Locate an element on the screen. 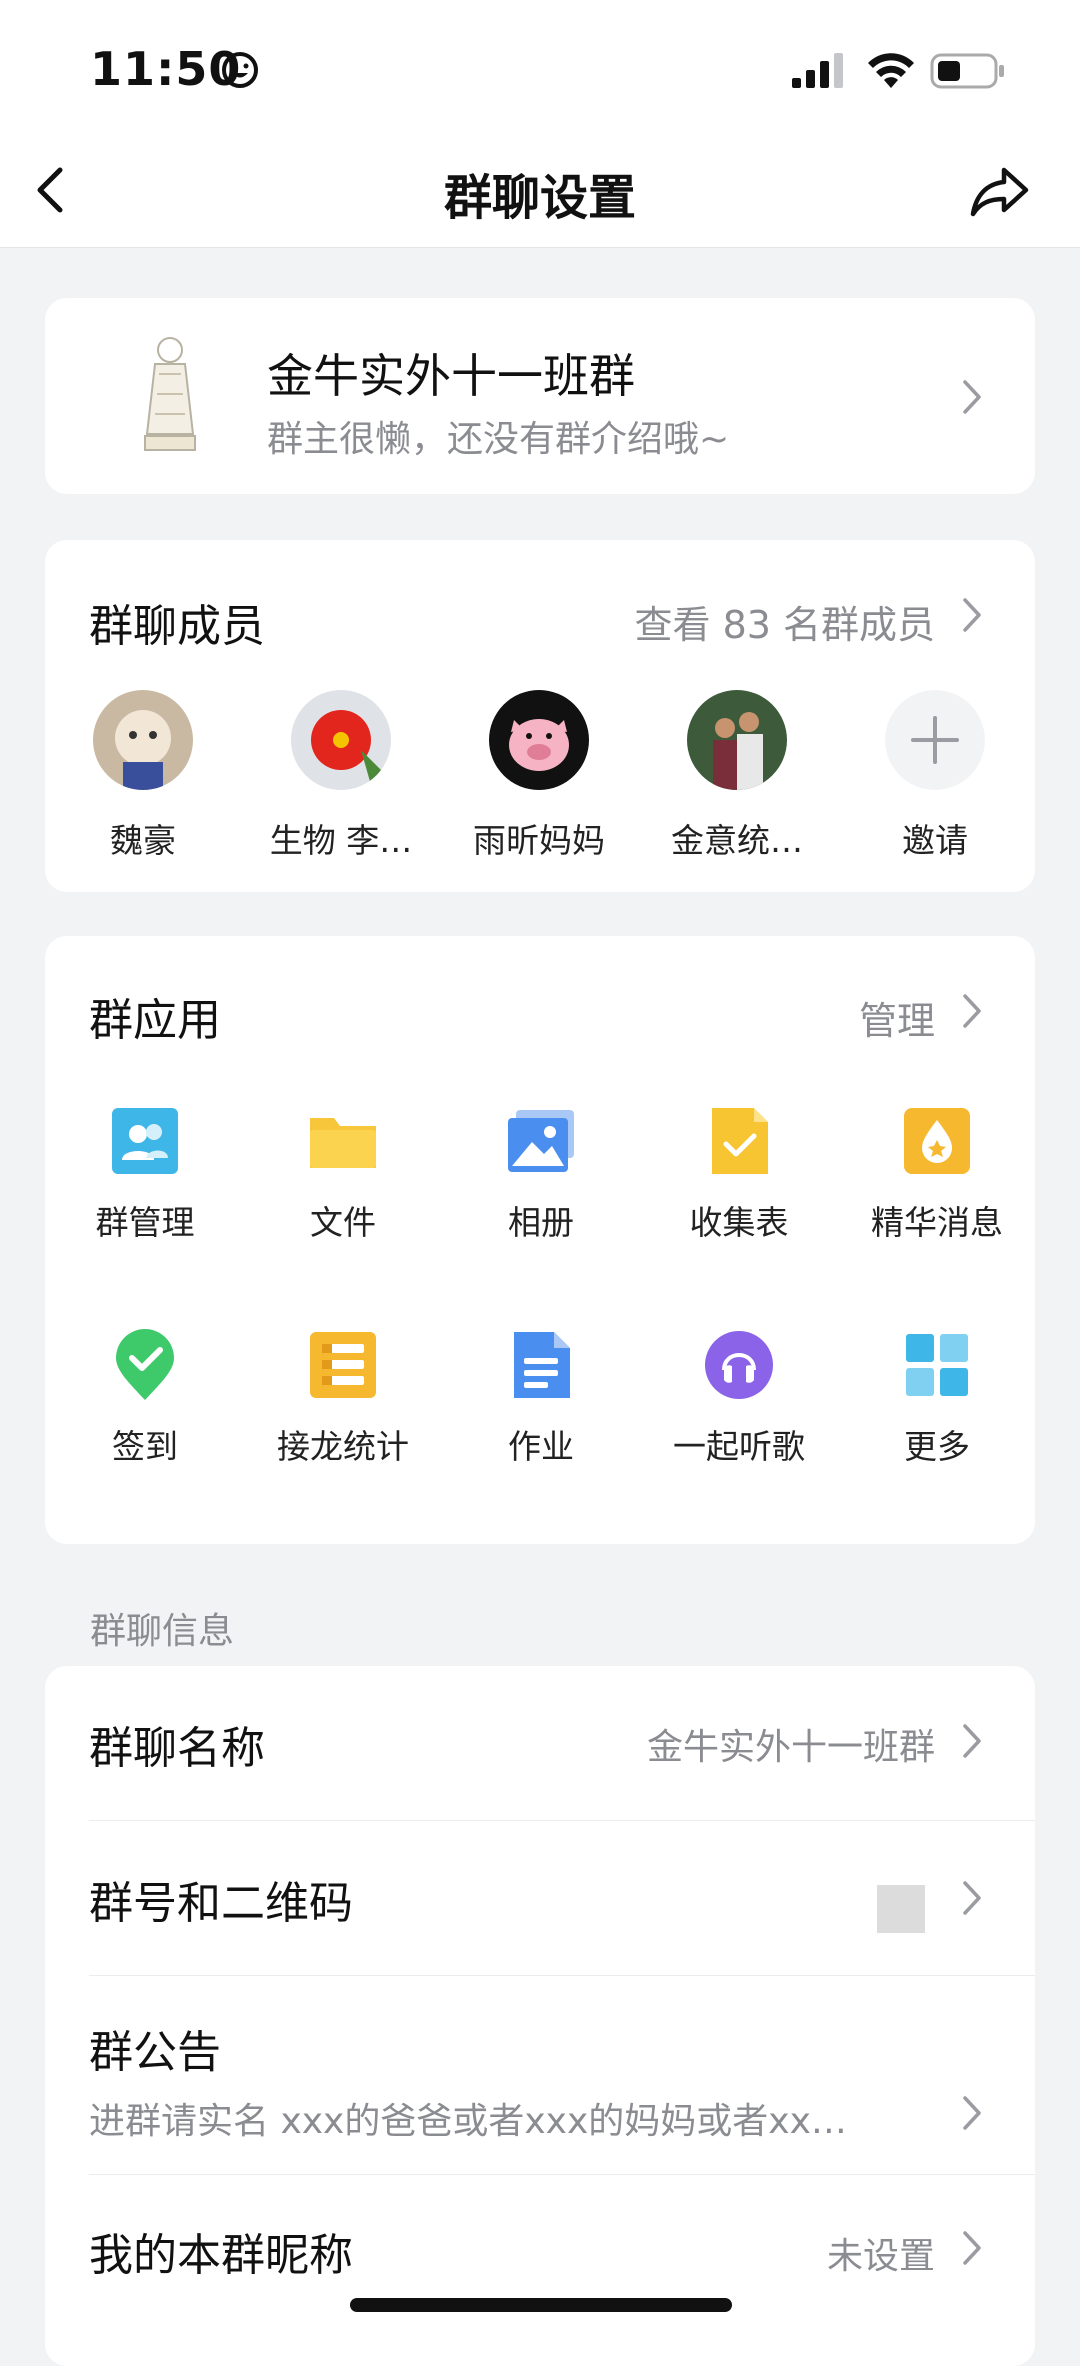 The image size is (1080, 2366). plus-icon is located at coordinates (935, 740).